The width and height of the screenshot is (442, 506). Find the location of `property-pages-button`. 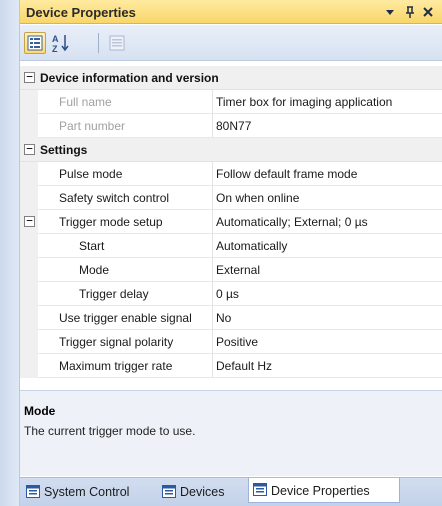

property-pages-button is located at coordinates (117, 43).